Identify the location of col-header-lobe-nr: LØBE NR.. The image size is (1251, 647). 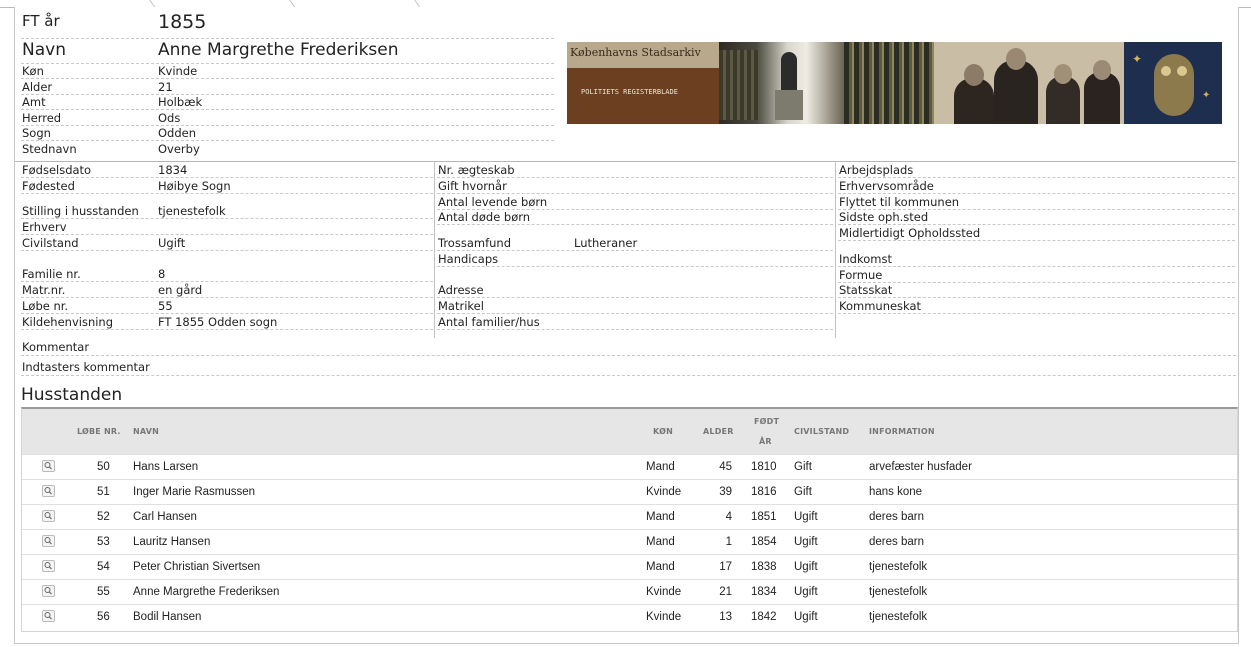
(99, 431).